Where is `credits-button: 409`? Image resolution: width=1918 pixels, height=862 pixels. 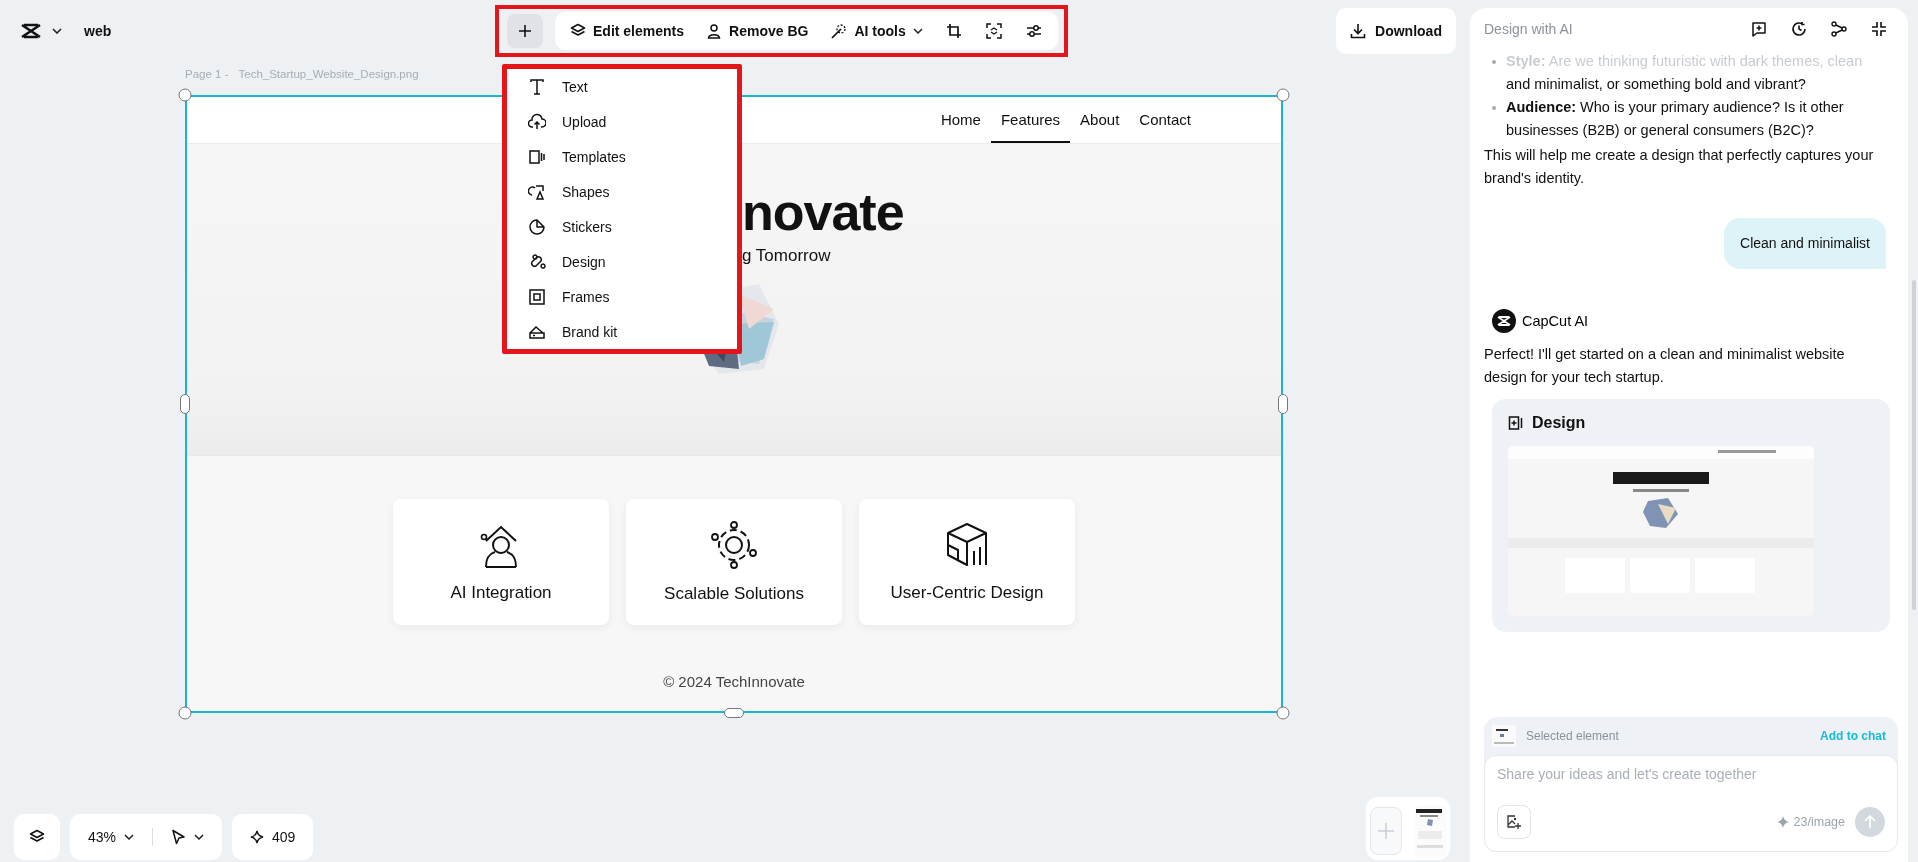
credits-button: 409 is located at coordinates (273, 837).